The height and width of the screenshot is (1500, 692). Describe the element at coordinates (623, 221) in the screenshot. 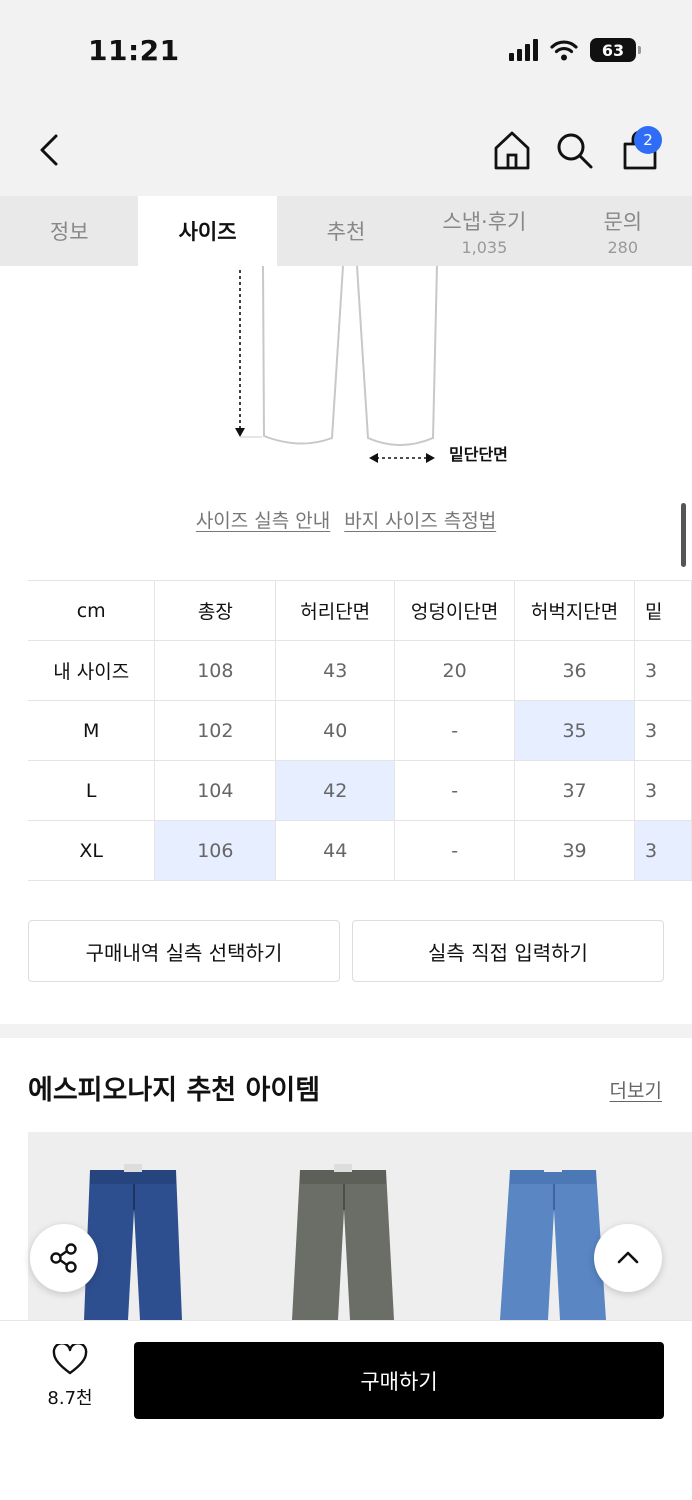

I see `tab-label: 문의` at that location.